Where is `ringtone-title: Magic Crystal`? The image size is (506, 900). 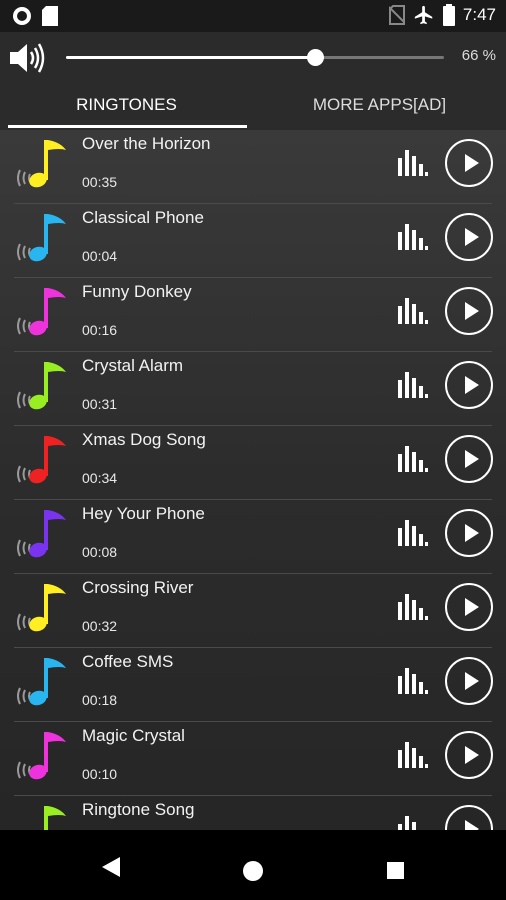
ringtone-title: Magic Crystal is located at coordinates (133, 735).